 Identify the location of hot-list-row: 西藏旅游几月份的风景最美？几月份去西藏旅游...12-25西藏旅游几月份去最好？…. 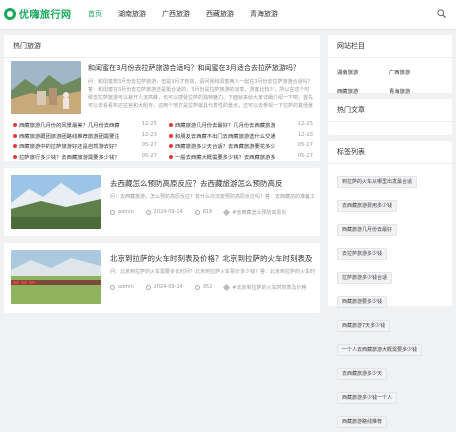
(166, 126).